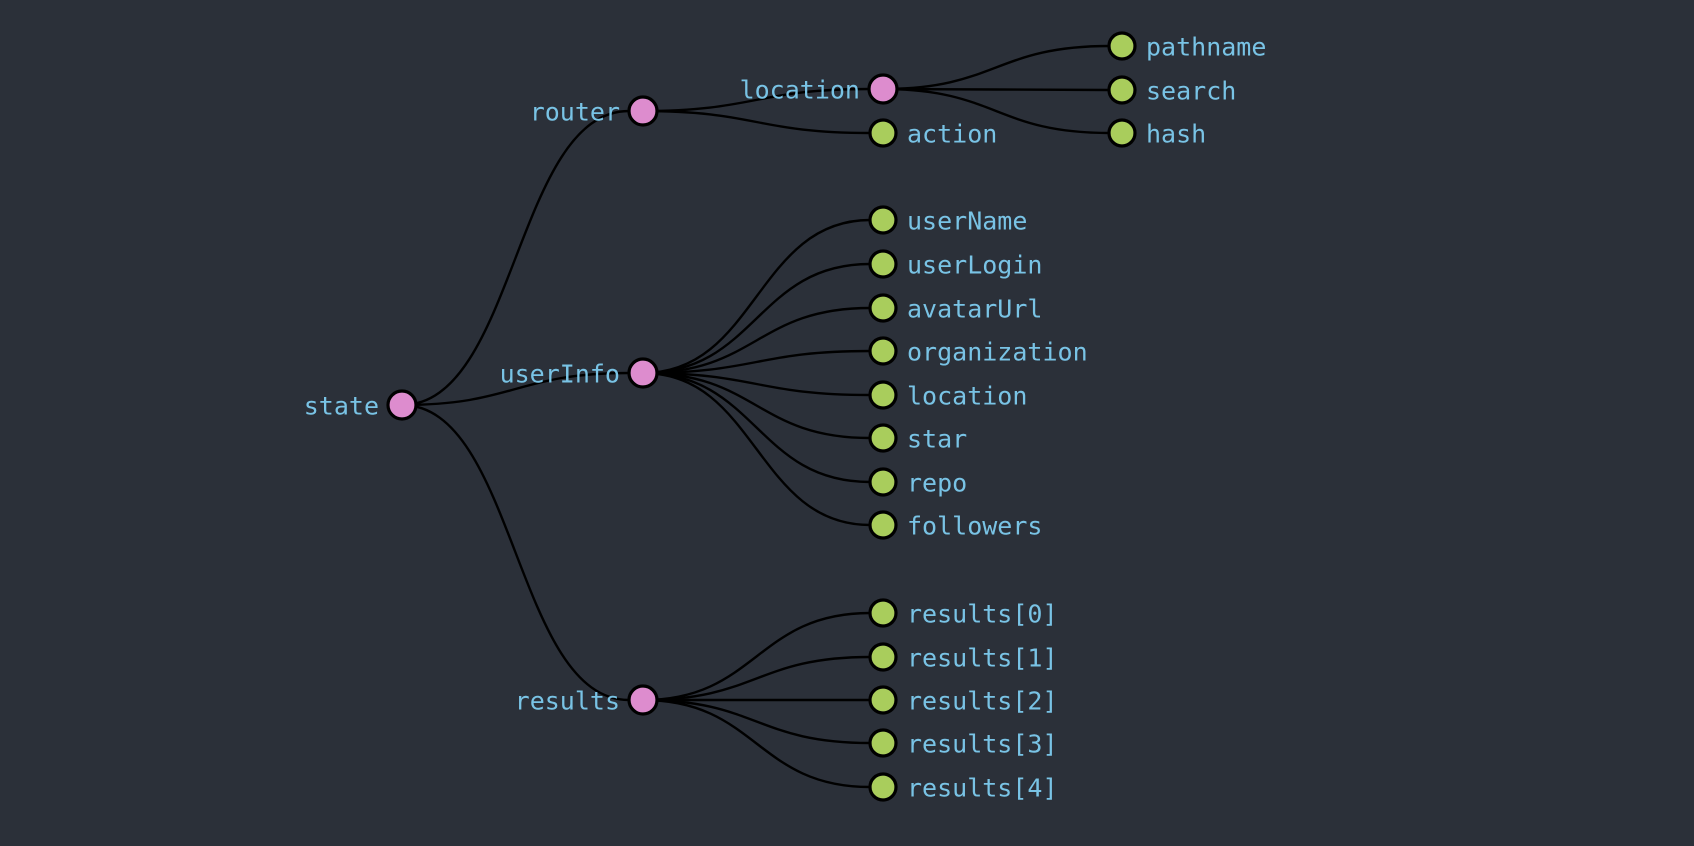 This screenshot has height=846, width=1694. I want to click on graph-node-pathname, so click(1122, 46).